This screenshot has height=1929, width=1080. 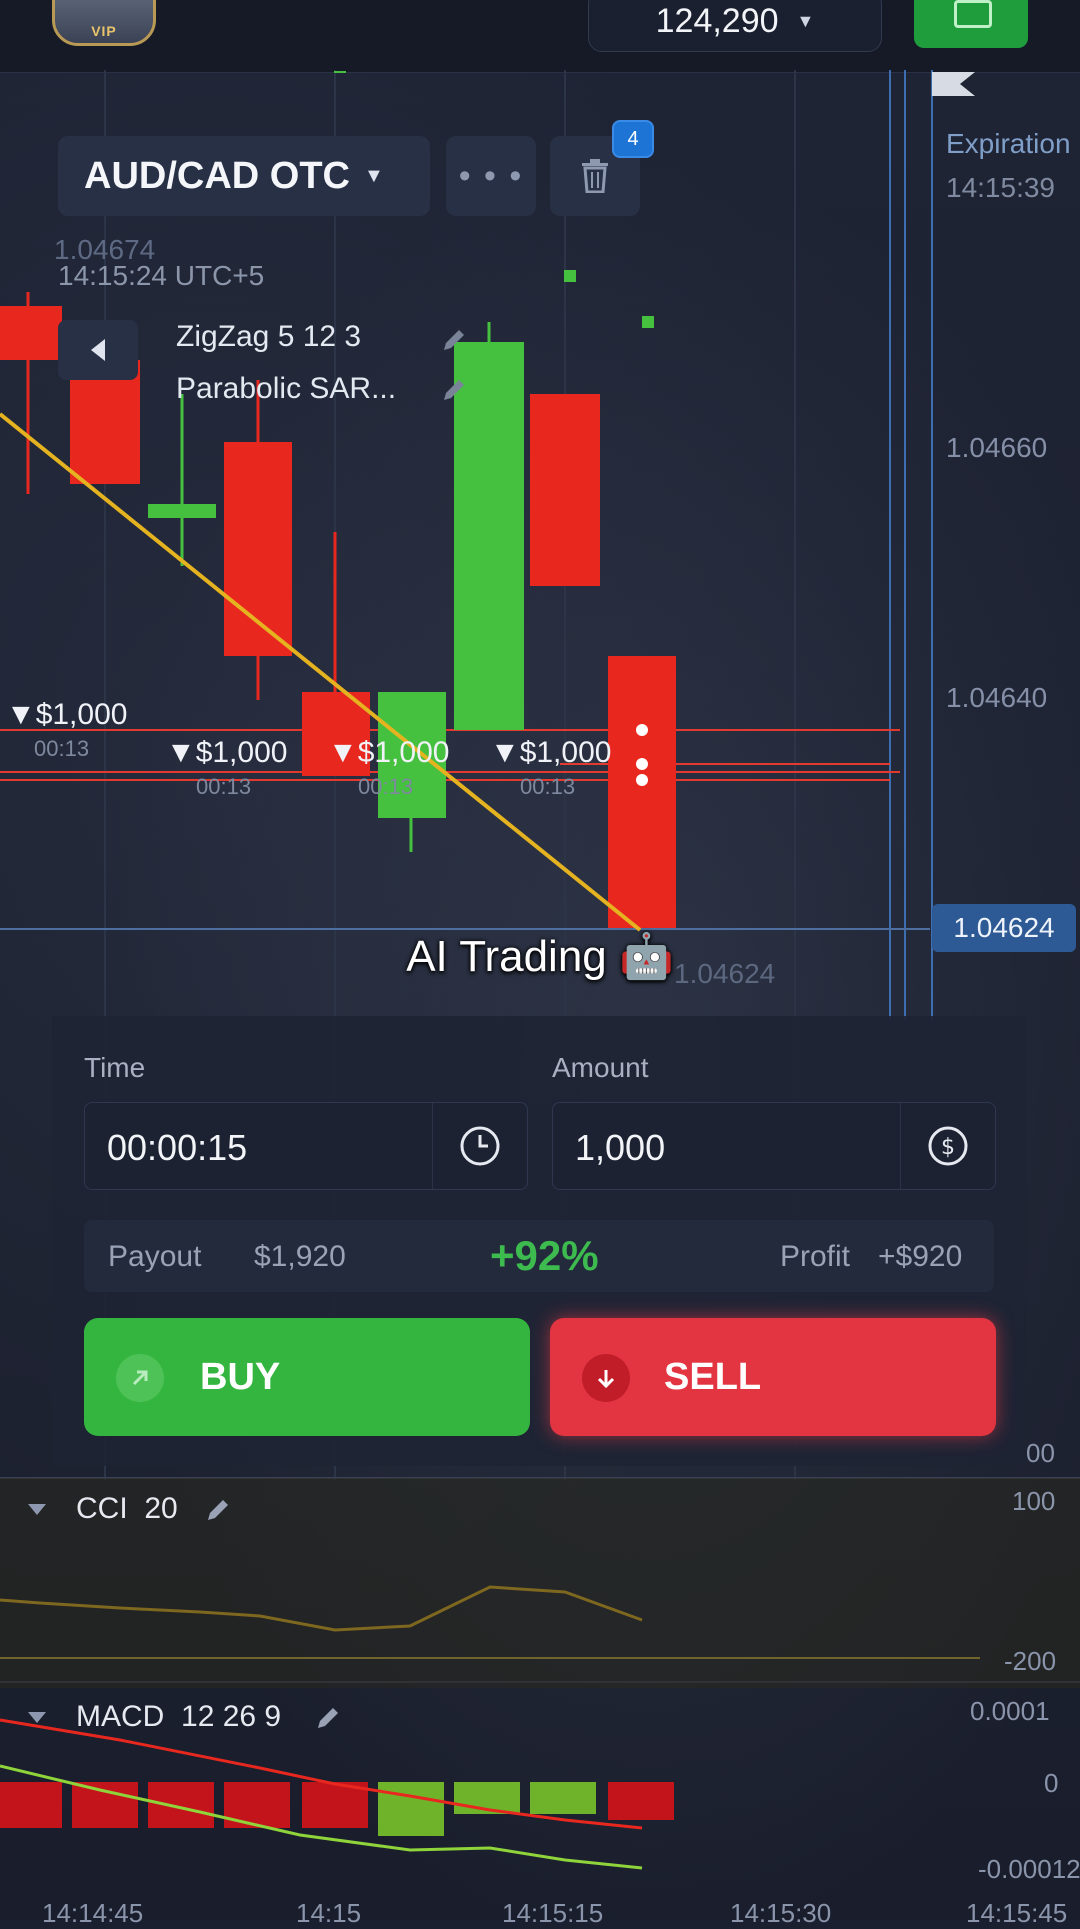 What do you see at coordinates (104, 31) in the screenshot?
I see `vip-label: VIP` at bounding box center [104, 31].